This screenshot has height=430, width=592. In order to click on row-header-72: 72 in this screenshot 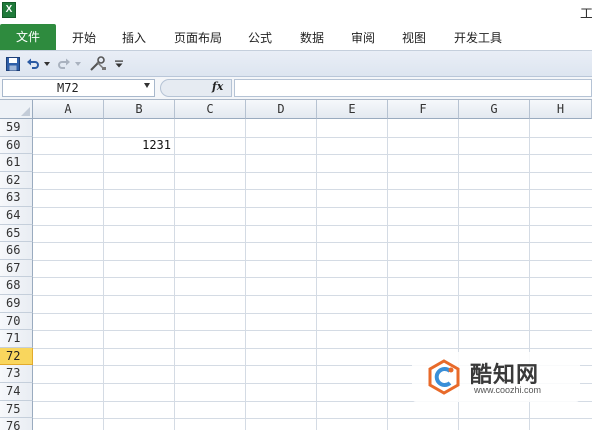, I will do `click(16, 356)`.